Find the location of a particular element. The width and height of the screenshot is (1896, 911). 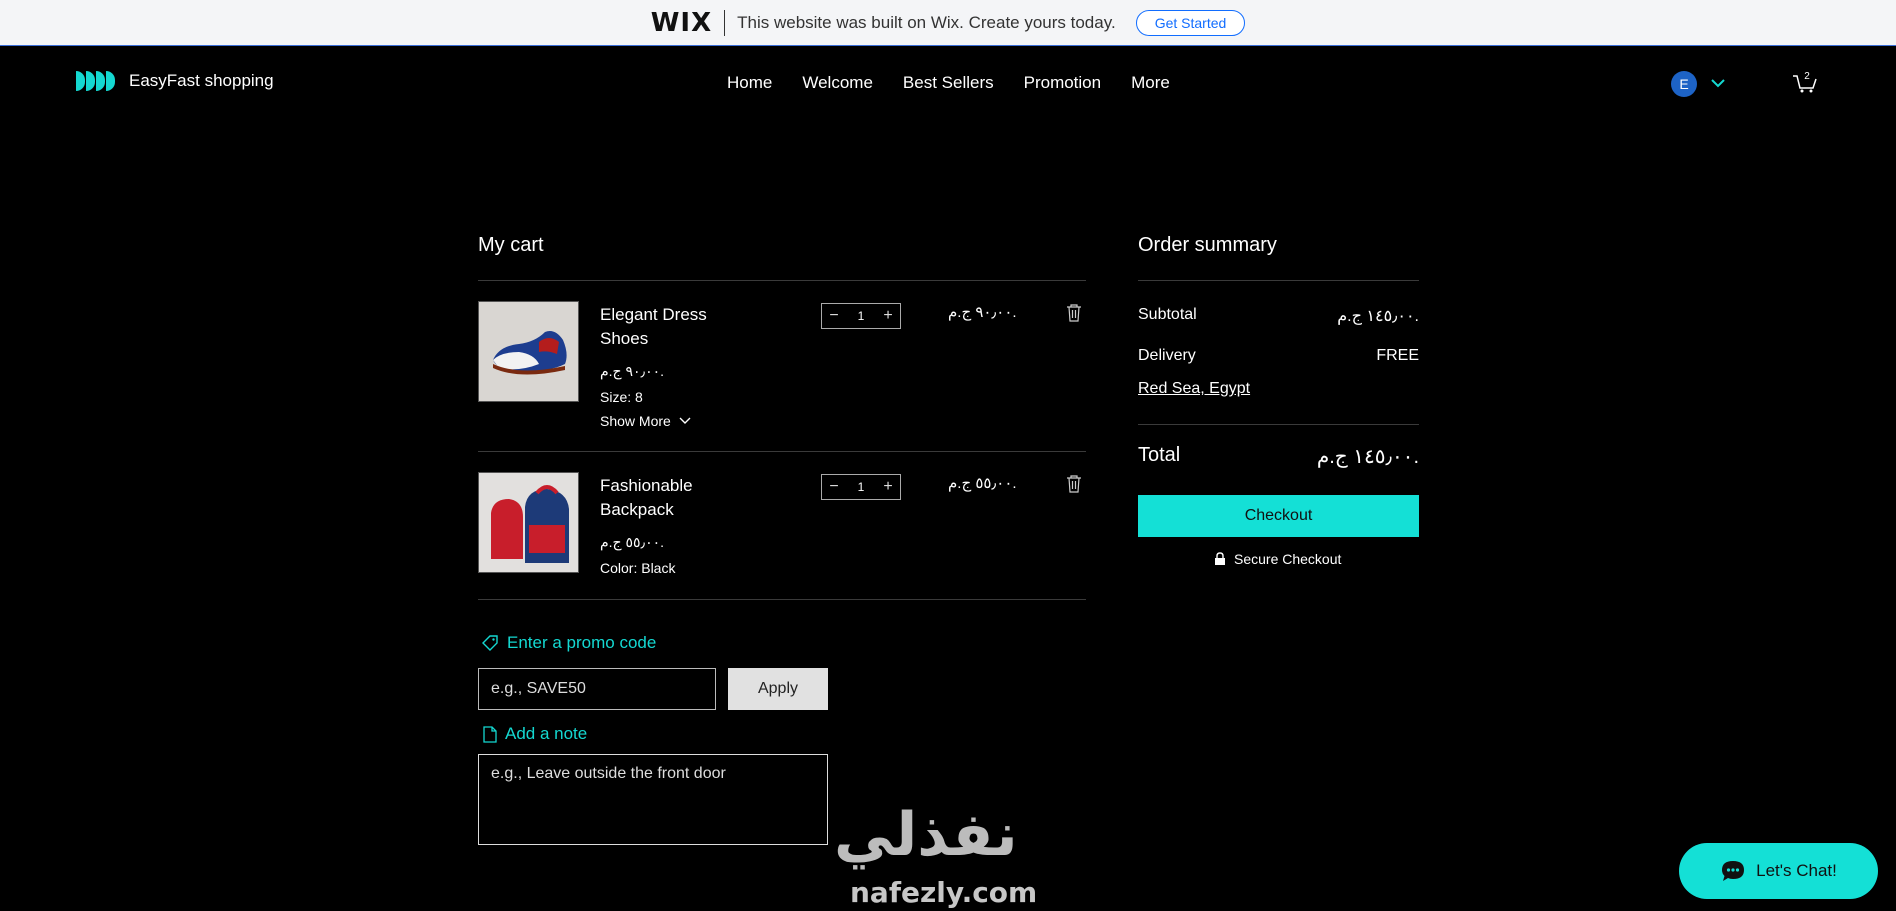

note-icon is located at coordinates (490, 734).